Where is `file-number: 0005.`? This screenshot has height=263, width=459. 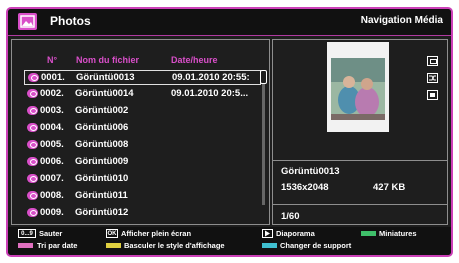
file-number: 0005. is located at coordinates (52, 144).